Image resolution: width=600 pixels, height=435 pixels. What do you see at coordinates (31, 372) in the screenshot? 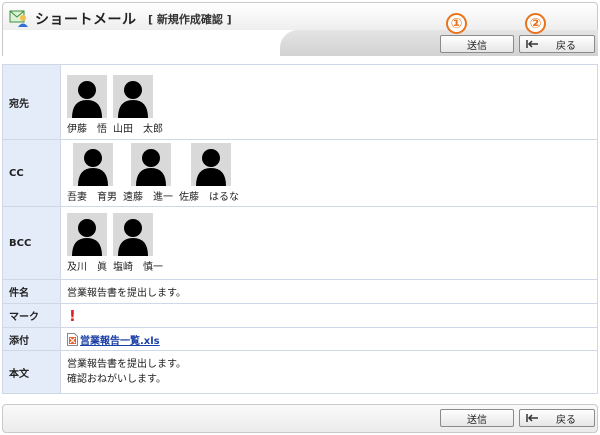
I see `body-label: 本文` at bounding box center [31, 372].